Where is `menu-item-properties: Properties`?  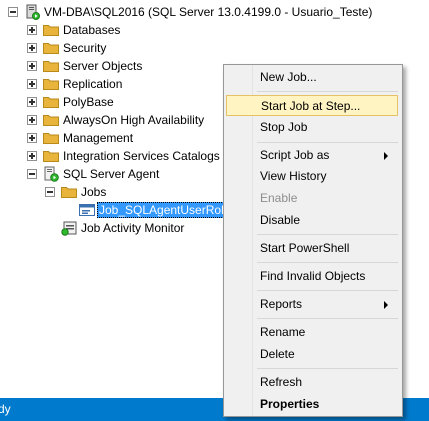 menu-item-properties: Properties is located at coordinates (312, 404).